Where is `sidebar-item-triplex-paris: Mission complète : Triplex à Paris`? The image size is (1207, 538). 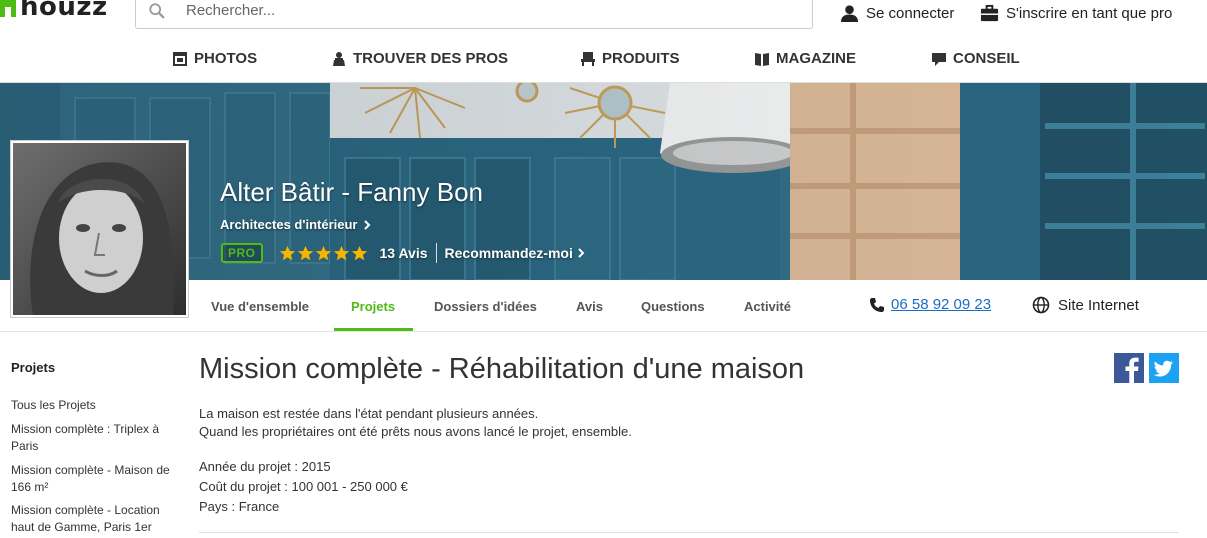 sidebar-item-triplex-paris: Mission complète : Triplex à Paris is located at coordinates (98, 438).